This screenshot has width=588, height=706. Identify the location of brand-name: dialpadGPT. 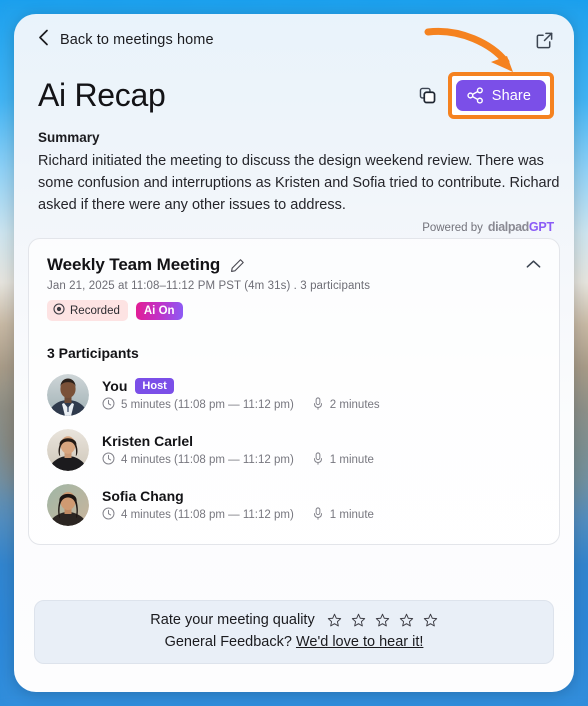
(521, 227).